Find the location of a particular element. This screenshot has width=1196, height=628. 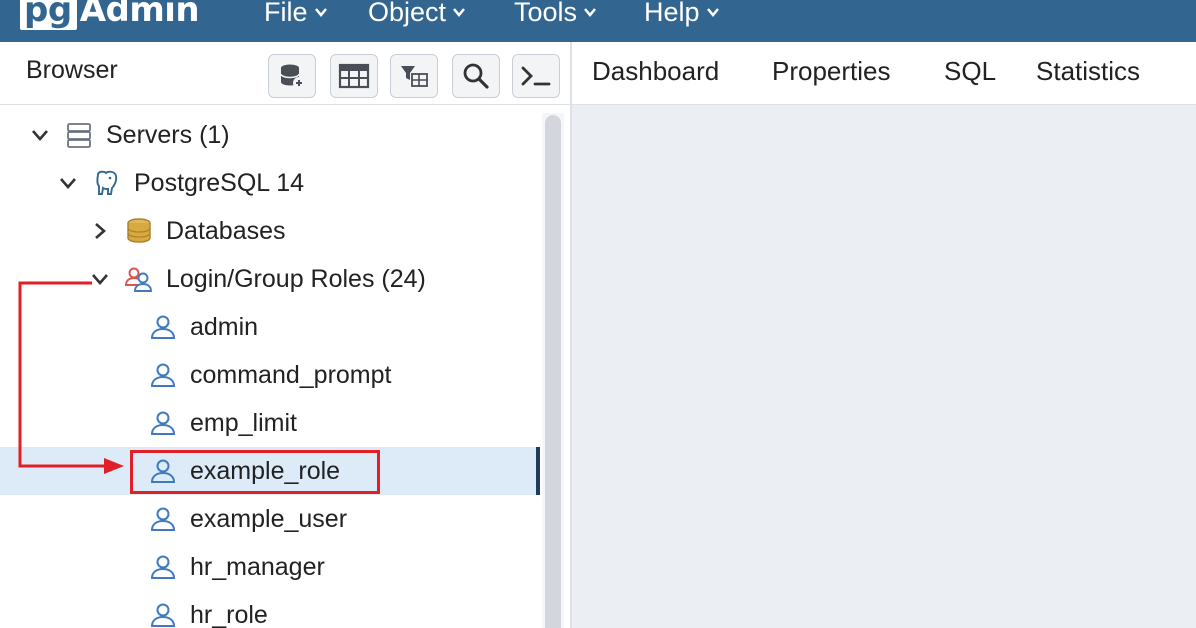

menubar: pg Admin File Object Tools Help is located at coordinates (598, 21).